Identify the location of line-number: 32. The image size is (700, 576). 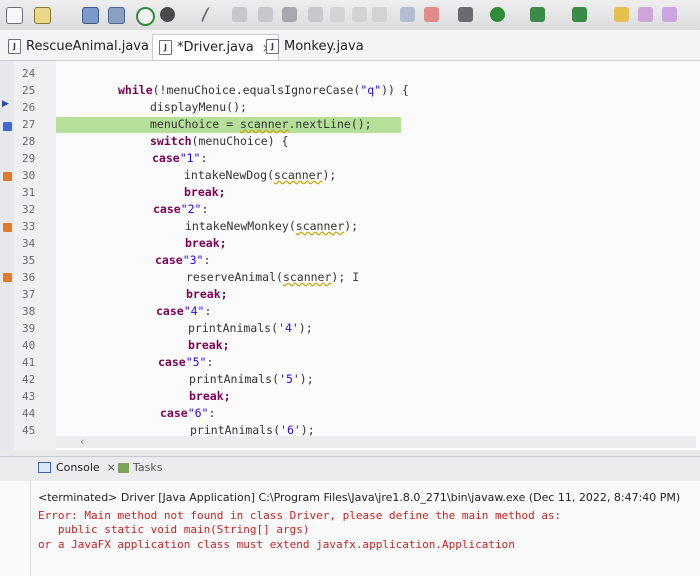
(29, 209).